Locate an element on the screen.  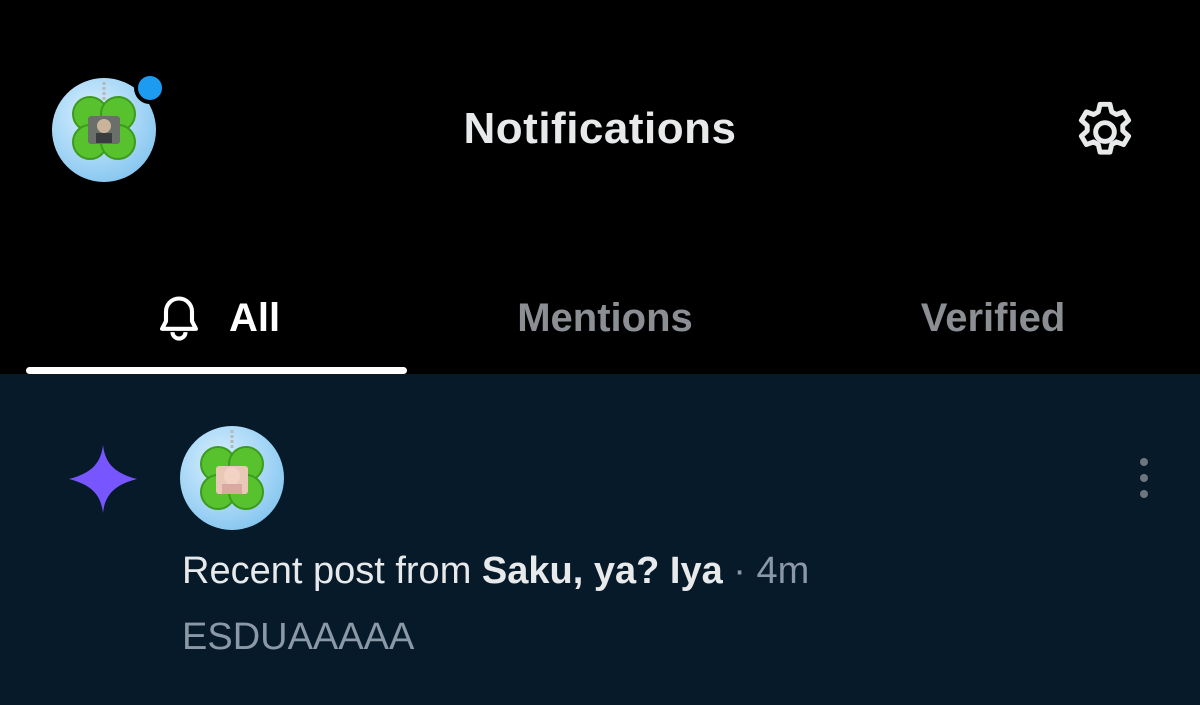
notification-text: Recent post from Saku, ya? Iya · 4m is located at coordinates (495, 571).